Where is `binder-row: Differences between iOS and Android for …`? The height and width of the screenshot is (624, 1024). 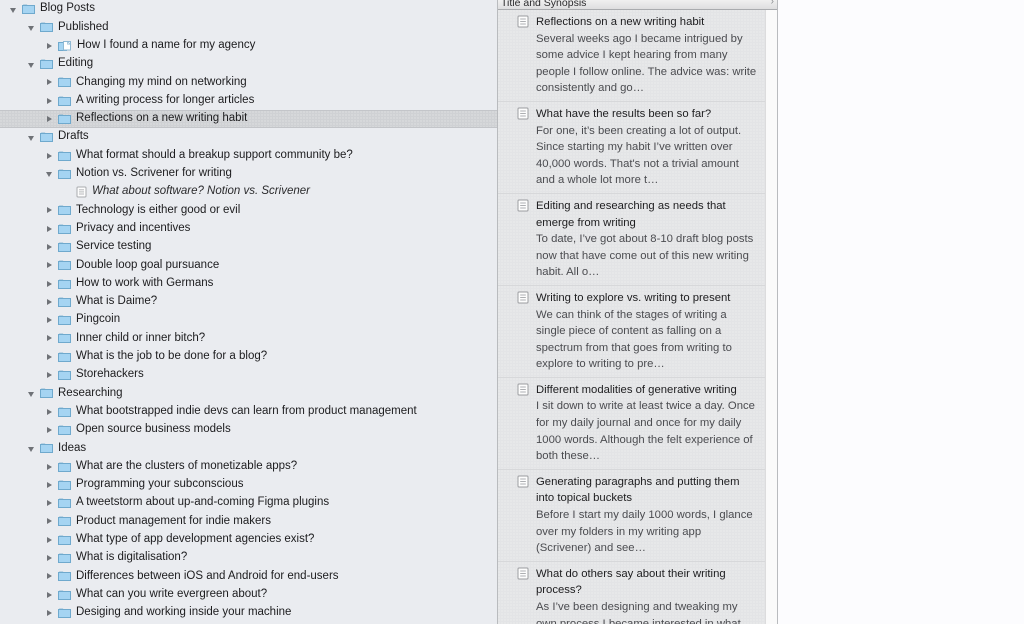 binder-row: Differences between iOS and Android for … is located at coordinates (248, 576).